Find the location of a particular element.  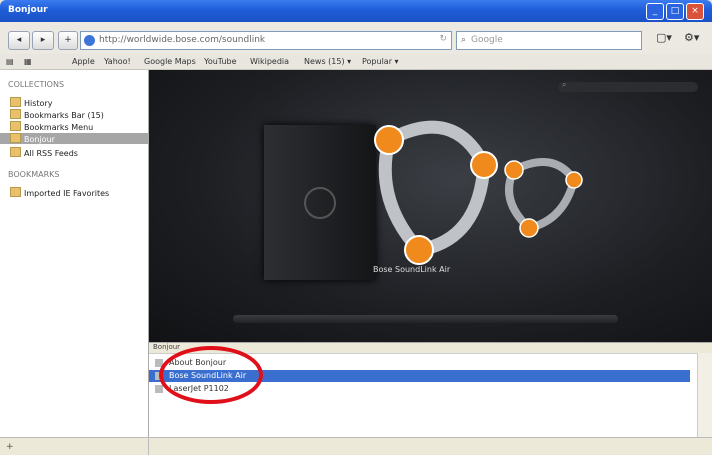

close-button: × is located at coordinates (695, 11).